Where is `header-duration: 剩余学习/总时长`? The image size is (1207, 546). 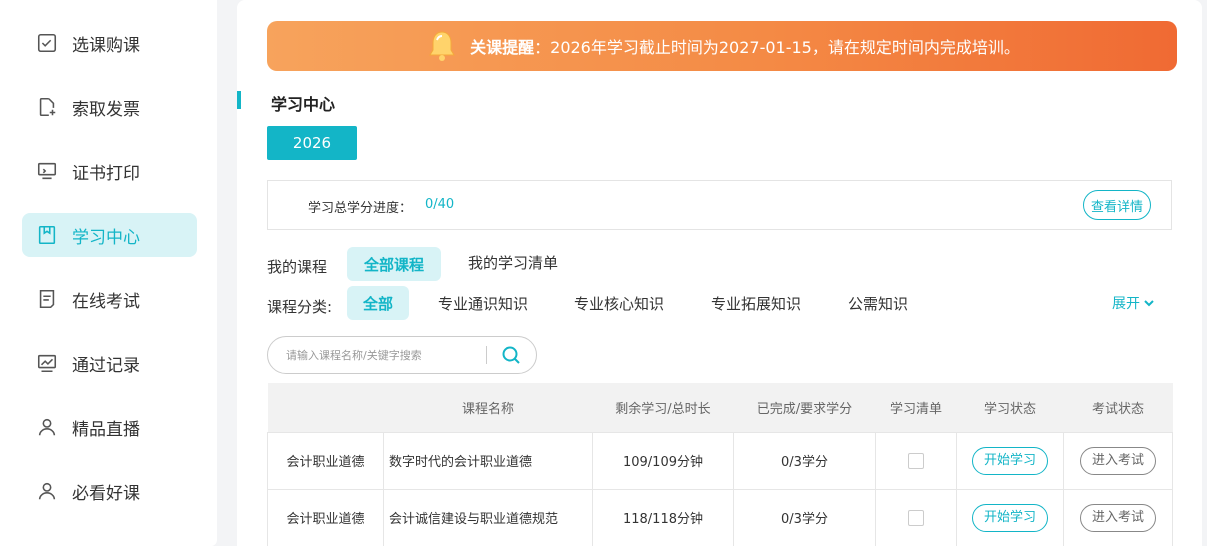
header-duration: 剩余学习/总时长 is located at coordinates (663, 409).